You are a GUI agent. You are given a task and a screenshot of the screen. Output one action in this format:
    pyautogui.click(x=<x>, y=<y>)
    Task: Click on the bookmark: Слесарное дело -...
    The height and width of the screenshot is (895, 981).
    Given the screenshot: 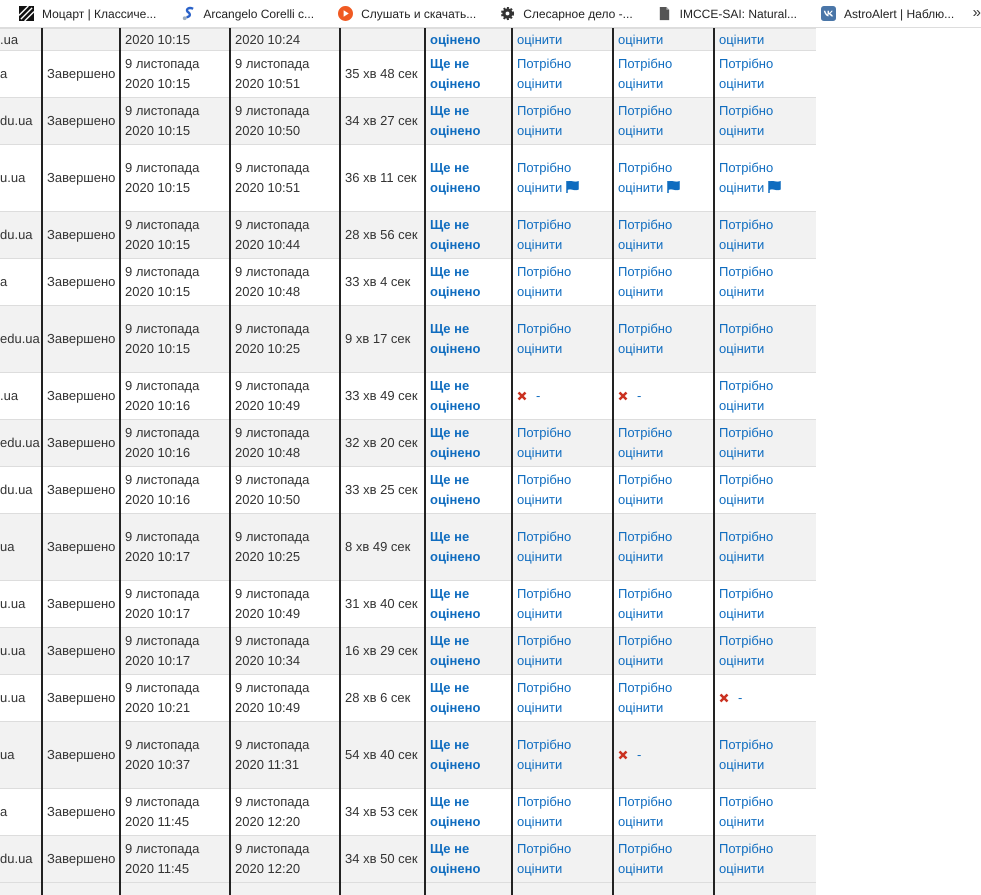 What is the action you would take?
    pyautogui.click(x=566, y=13)
    